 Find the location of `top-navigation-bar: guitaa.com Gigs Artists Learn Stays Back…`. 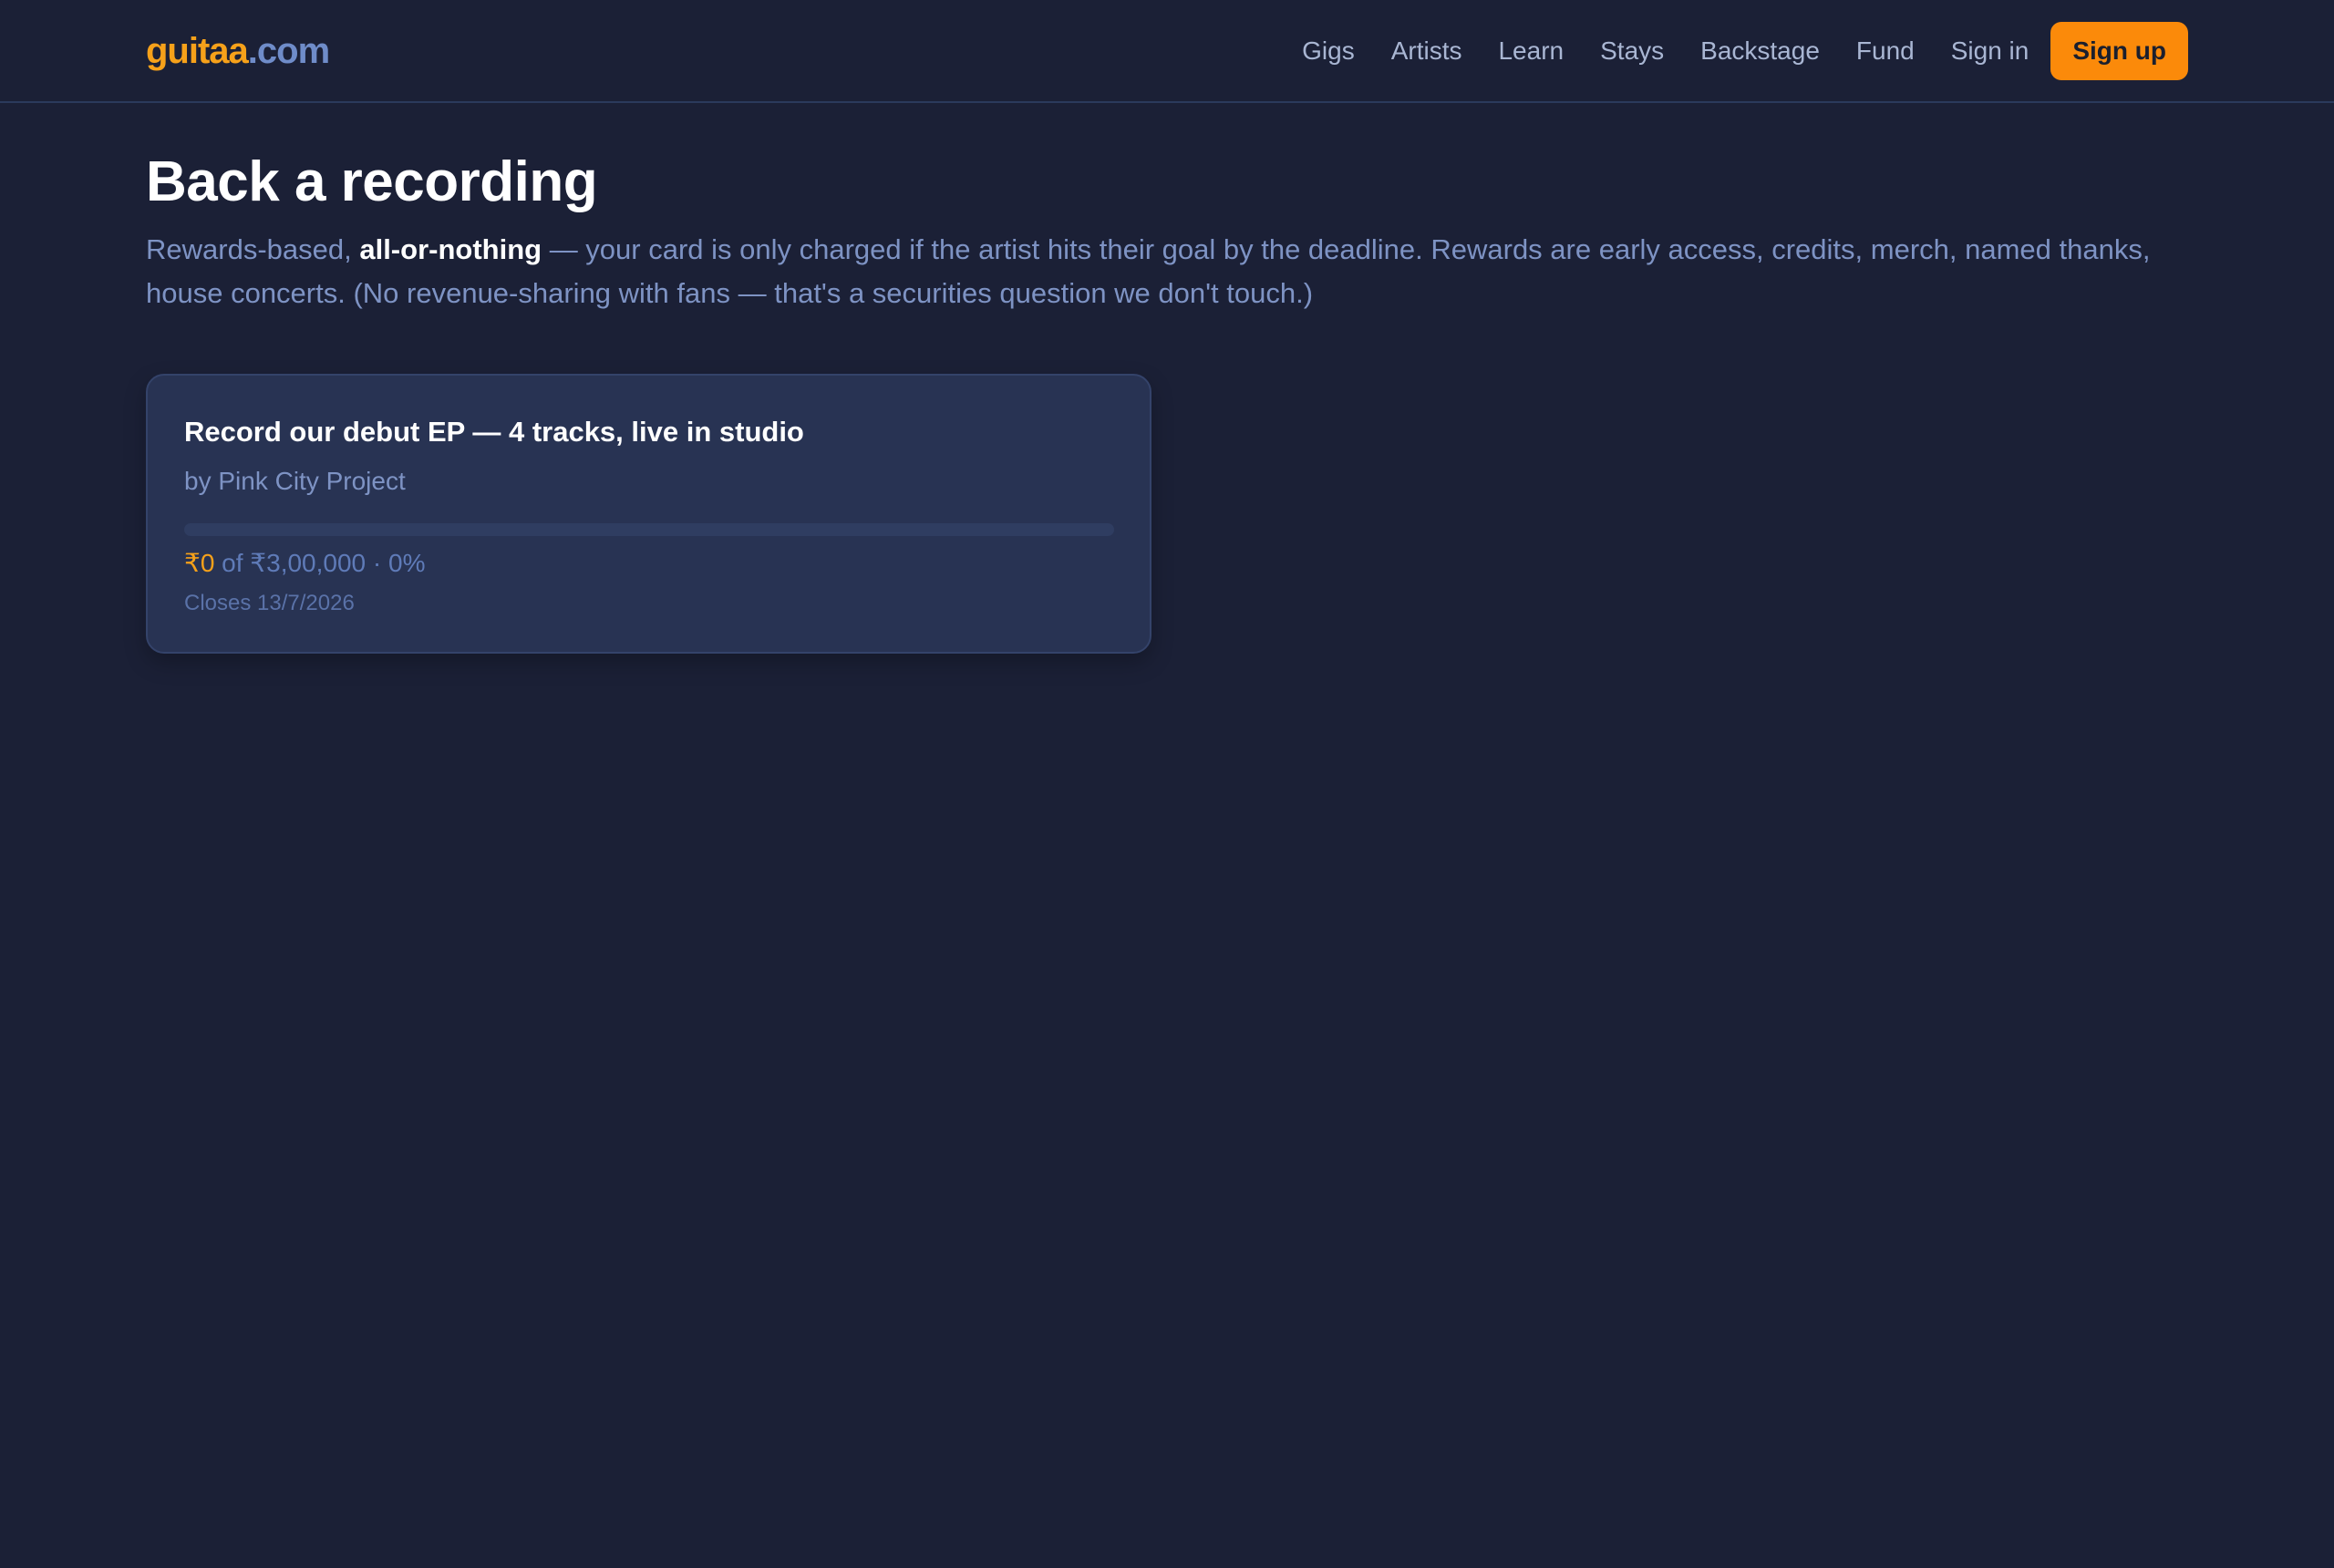

top-navigation-bar: guitaa.com Gigs Artists Learn Stays Back… is located at coordinates (1167, 51).